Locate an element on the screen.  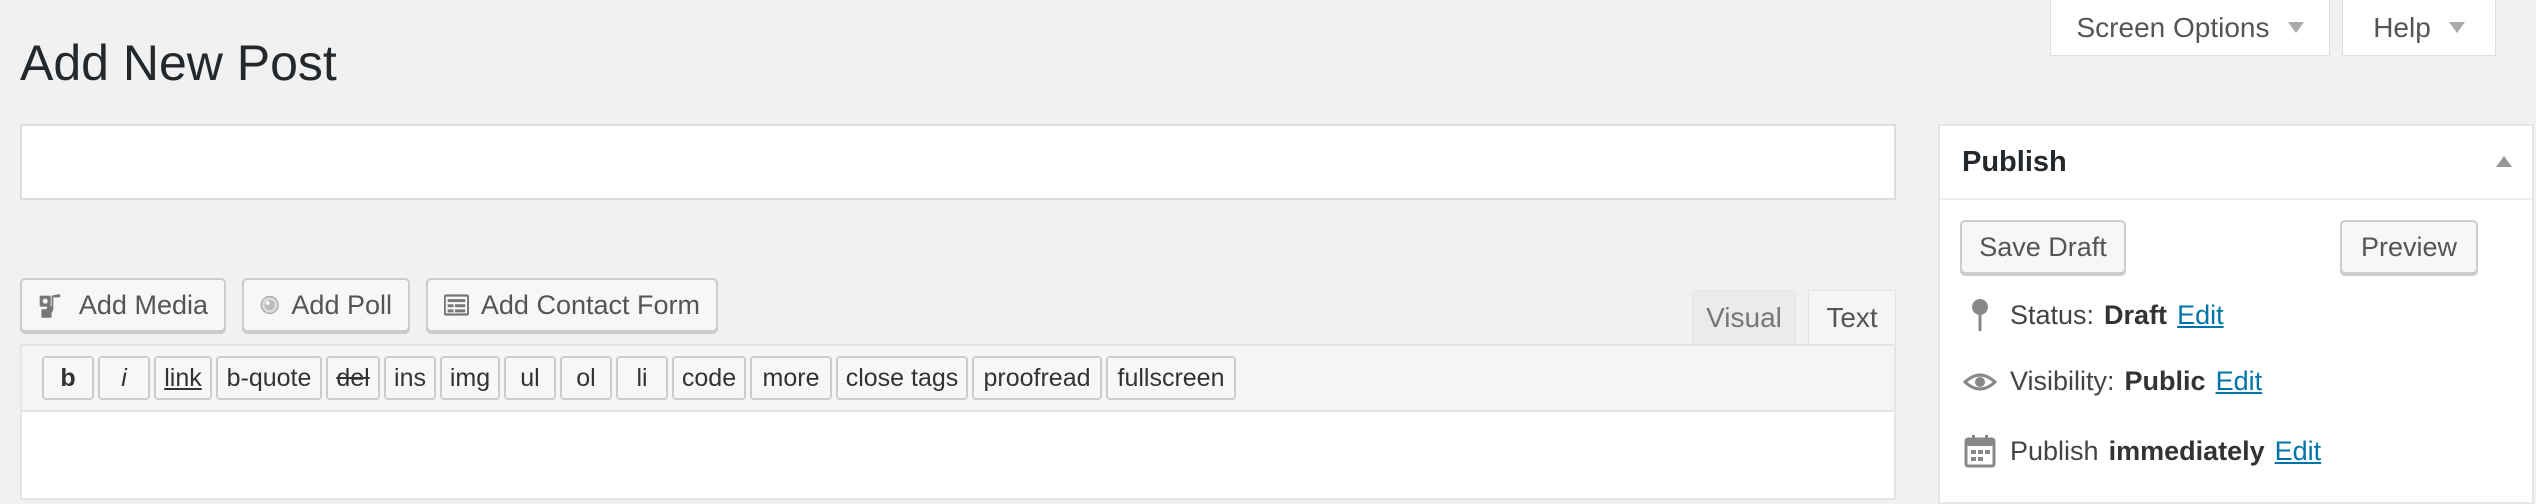
visibility-row: Visibility: Public Edit is located at coordinates (2111, 381).